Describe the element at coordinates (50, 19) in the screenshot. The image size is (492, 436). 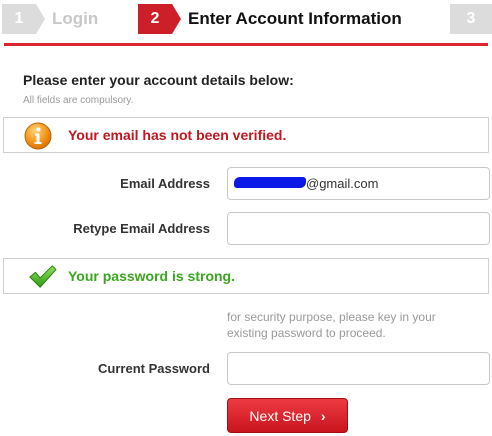
I see `step-login: 1 Login` at that location.